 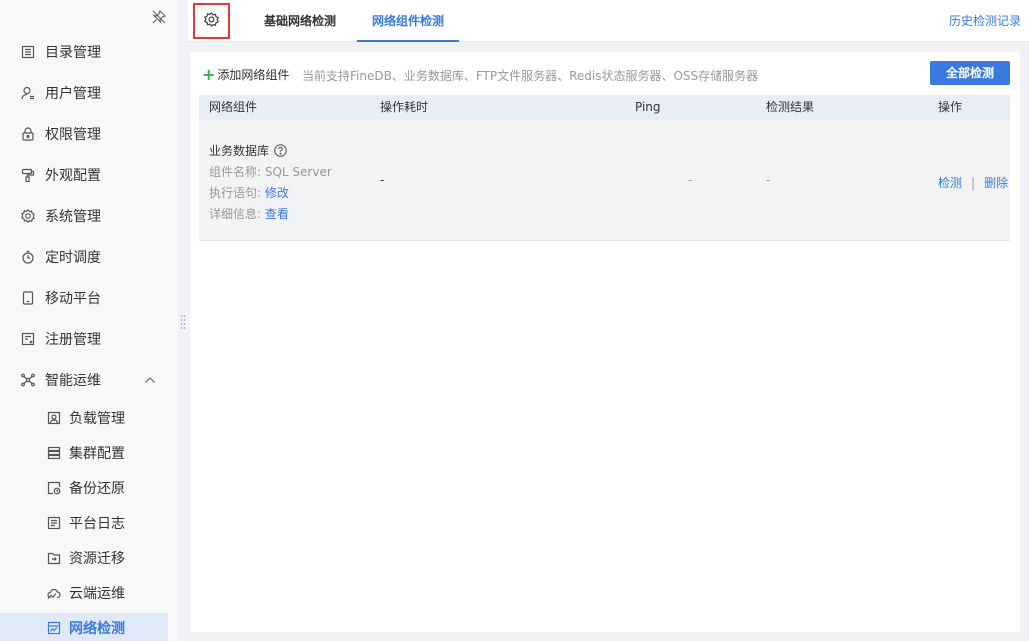 I want to click on sidebar-subitem-network-check: 网络检测, so click(x=84, y=627).